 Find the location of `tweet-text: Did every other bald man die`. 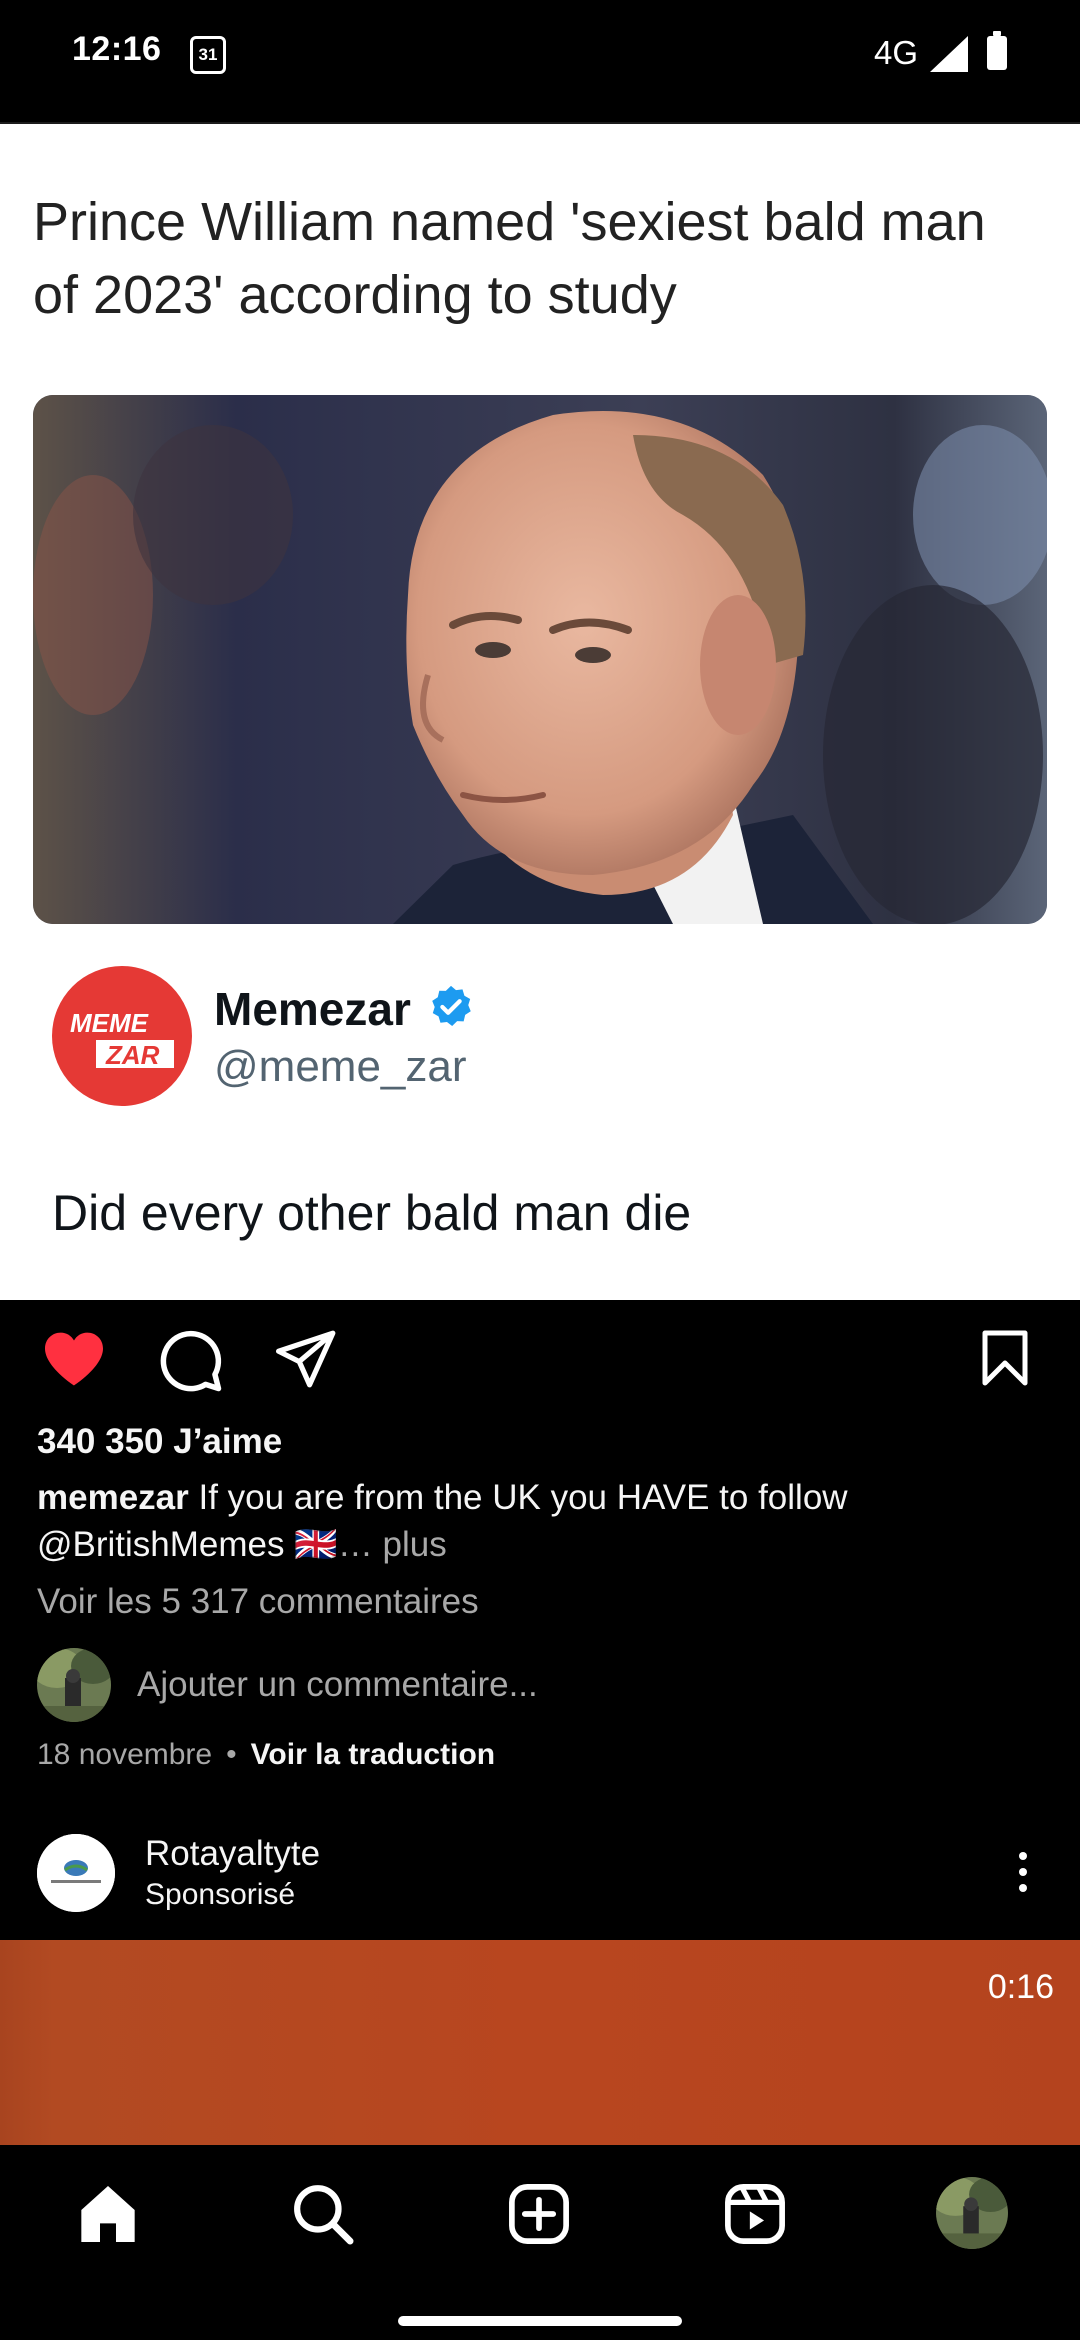

tweet-text: Did every other bald man die is located at coordinates (372, 1213).